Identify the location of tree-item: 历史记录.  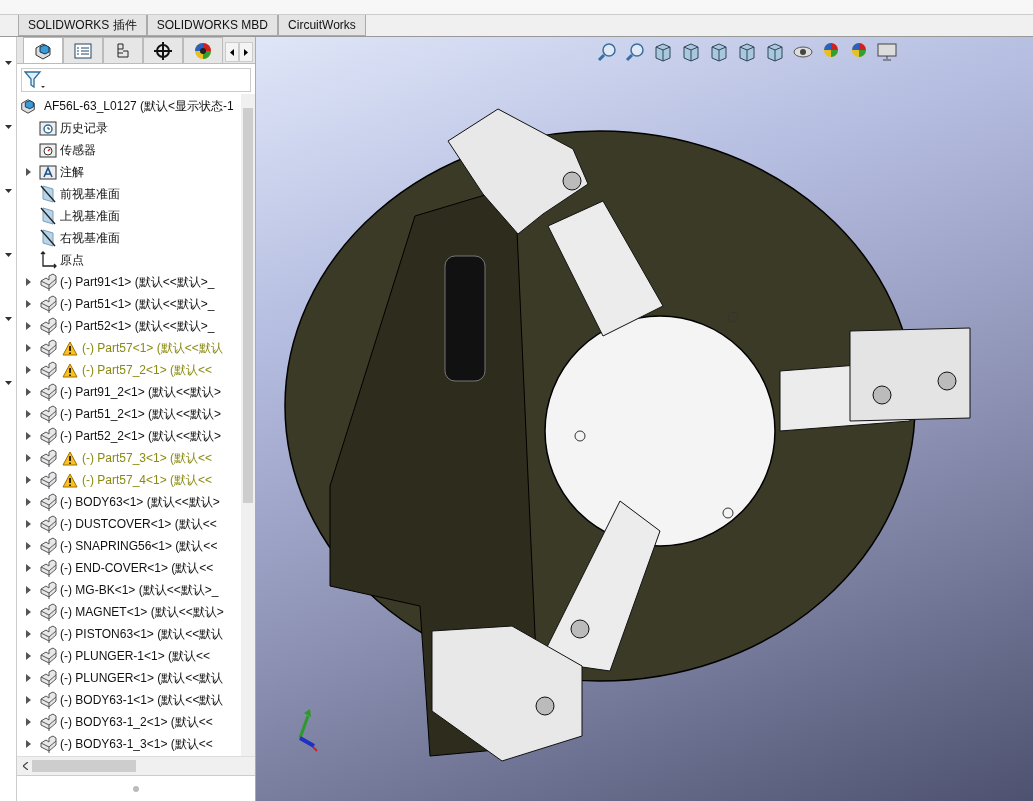
(84, 128).